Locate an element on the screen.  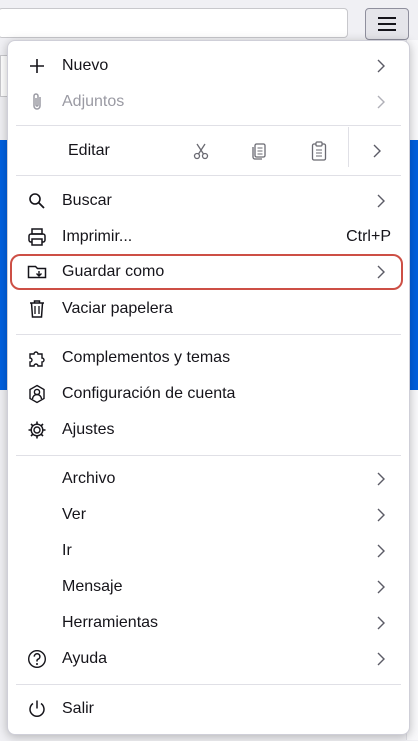
menu-item-label: Mensaje is located at coordinates (92, 586).